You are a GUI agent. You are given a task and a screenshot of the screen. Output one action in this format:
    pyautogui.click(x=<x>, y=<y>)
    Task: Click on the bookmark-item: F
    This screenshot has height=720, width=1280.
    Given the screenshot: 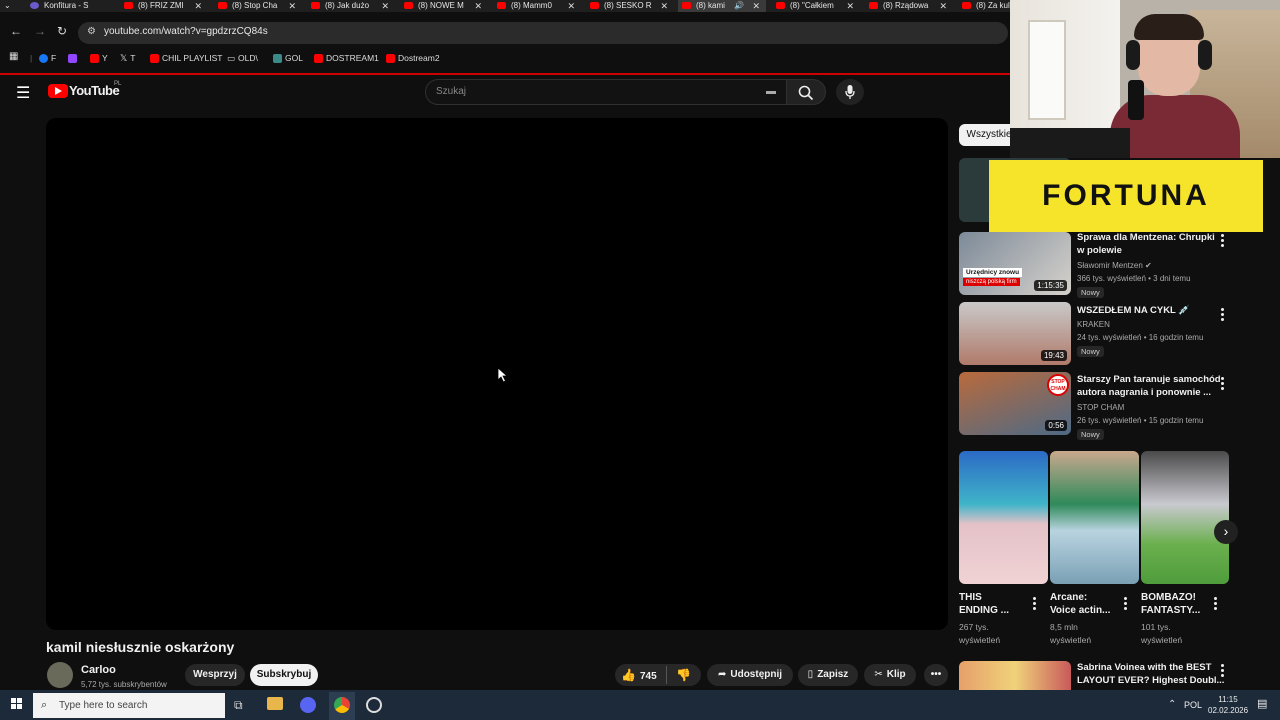 What is the action you would take?
    pyautogui.click(x=47, y=58)
    